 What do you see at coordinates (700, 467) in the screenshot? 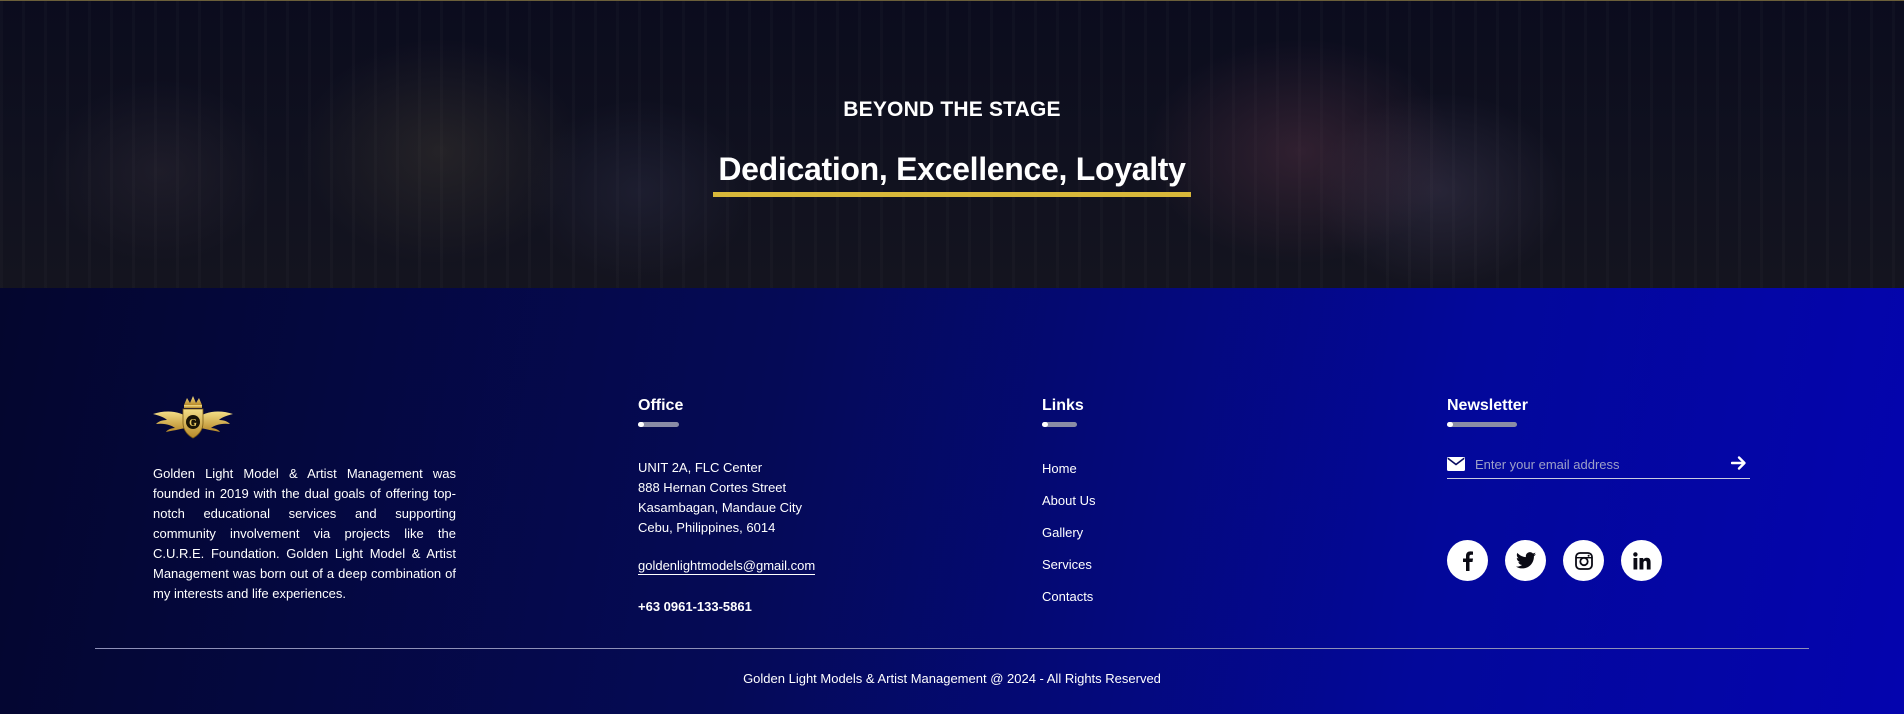
I see `address-line: UNIT 2A, FLC Center` at bounding box center [700, 467].